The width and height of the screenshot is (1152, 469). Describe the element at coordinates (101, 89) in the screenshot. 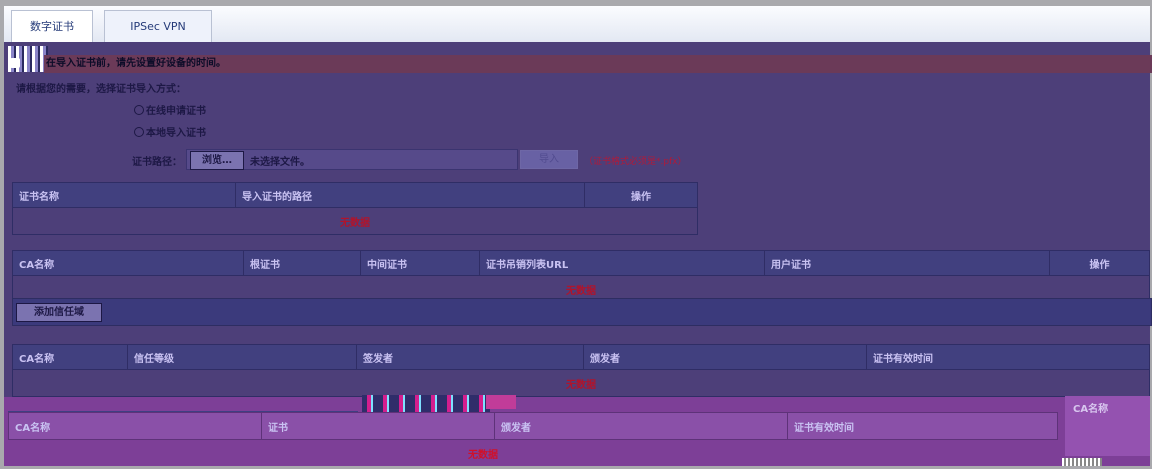

I see `import-prompt: 请根据您的需要，选择证书导入方式：` at that location.